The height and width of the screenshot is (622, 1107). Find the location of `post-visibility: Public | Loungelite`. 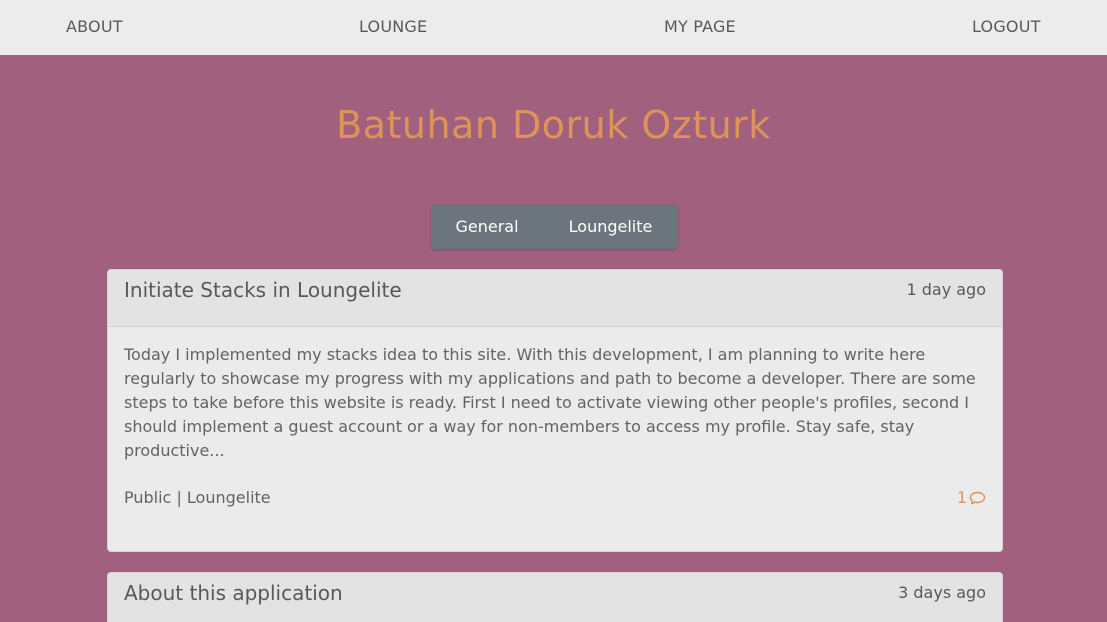

post-visibility: Public | Loungelite is located at coordinates (197, 497).